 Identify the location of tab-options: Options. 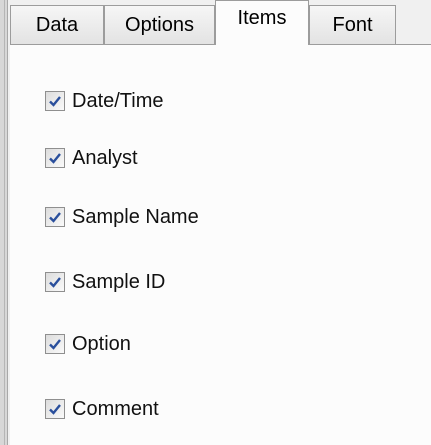
(159, 24).